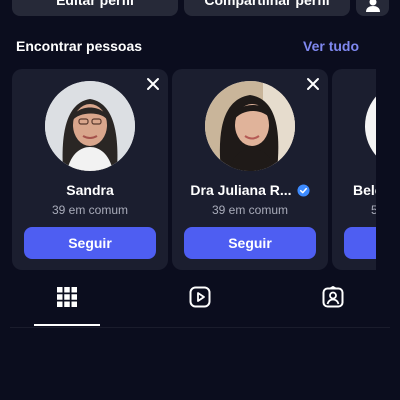 The width and height of the screenshot is (400, 400). I want to click on tab-tagged, so click(333, 297).